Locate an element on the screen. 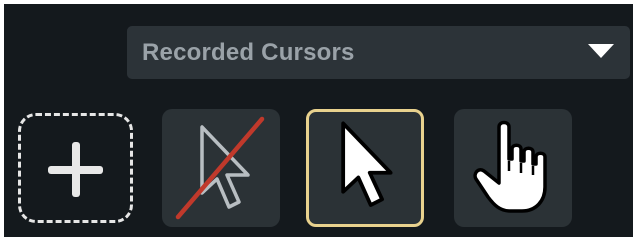 The height and width of the screenshot is (241, 637). plus-icon-vertical is located at coordinates (76, 169).